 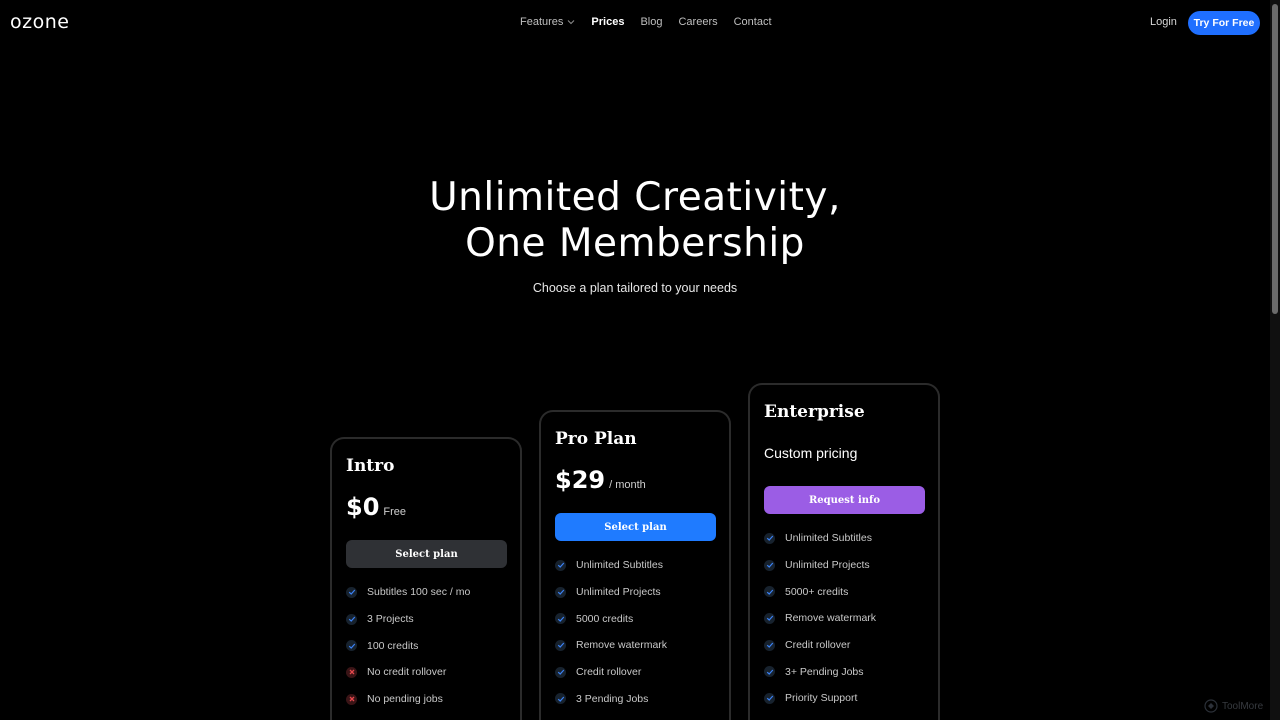 I want to click on feature-text: 3 Pending Jobs, so click(x=612, y=698).